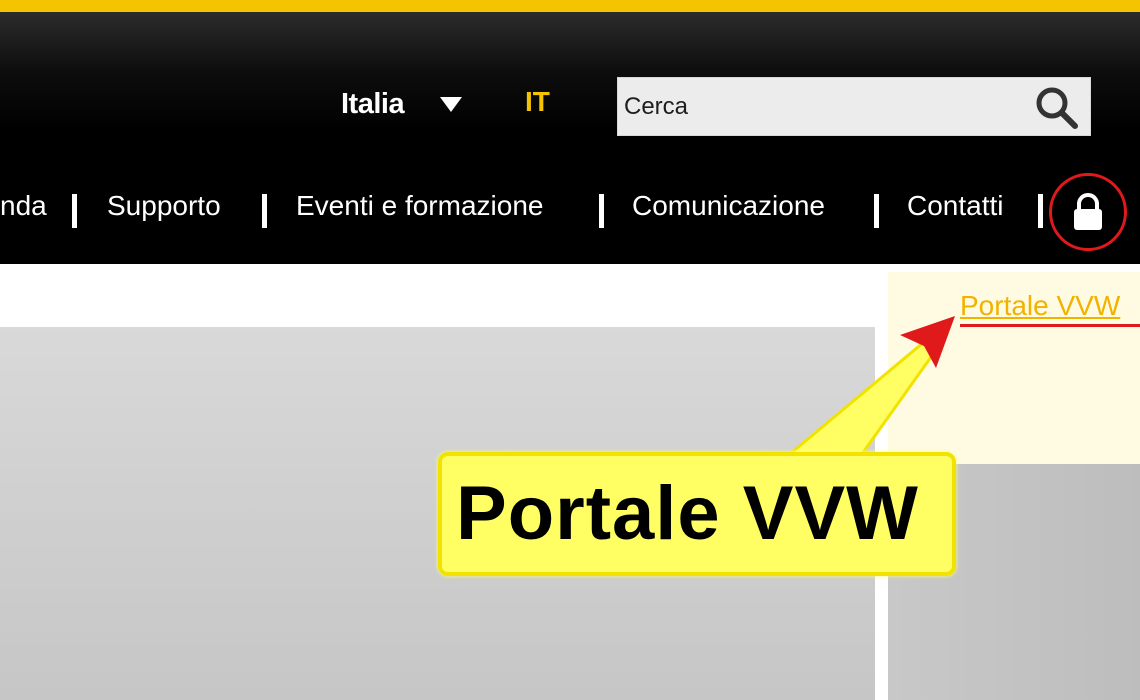 This screenshot has height=700, width=1140. I want to click on top-accent-bar, so click(570, 6).